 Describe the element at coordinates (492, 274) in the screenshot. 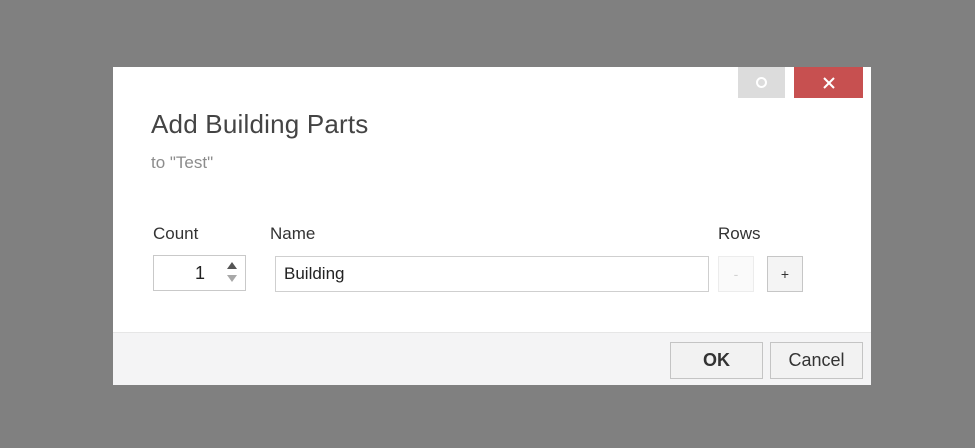

I see `name-input` at that location.